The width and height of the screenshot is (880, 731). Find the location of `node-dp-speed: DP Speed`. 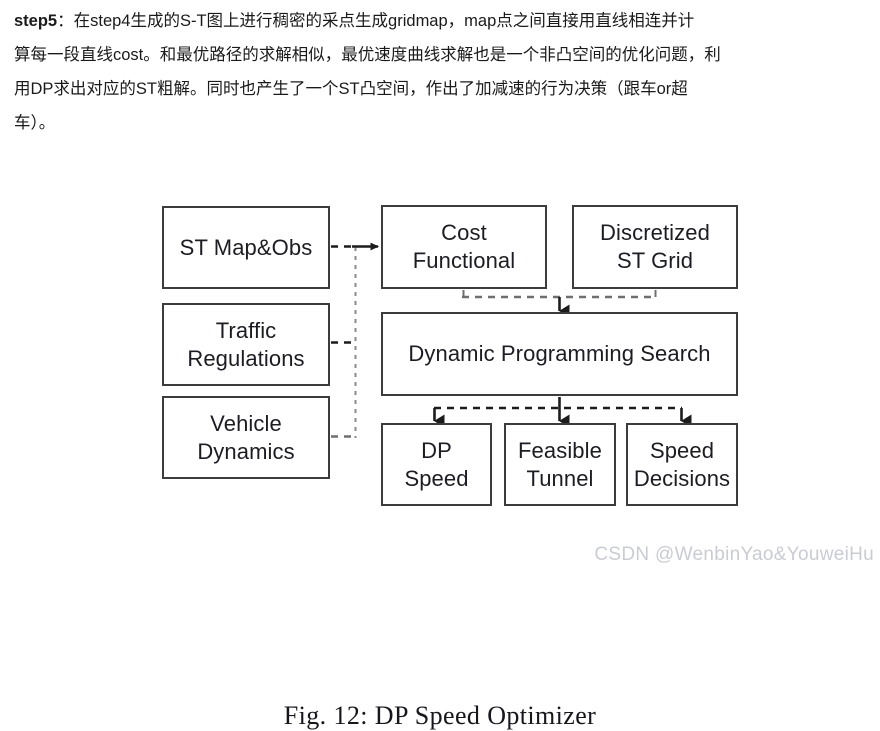

node-dp-speed: DP Speed is located at coordinates (436, 464).